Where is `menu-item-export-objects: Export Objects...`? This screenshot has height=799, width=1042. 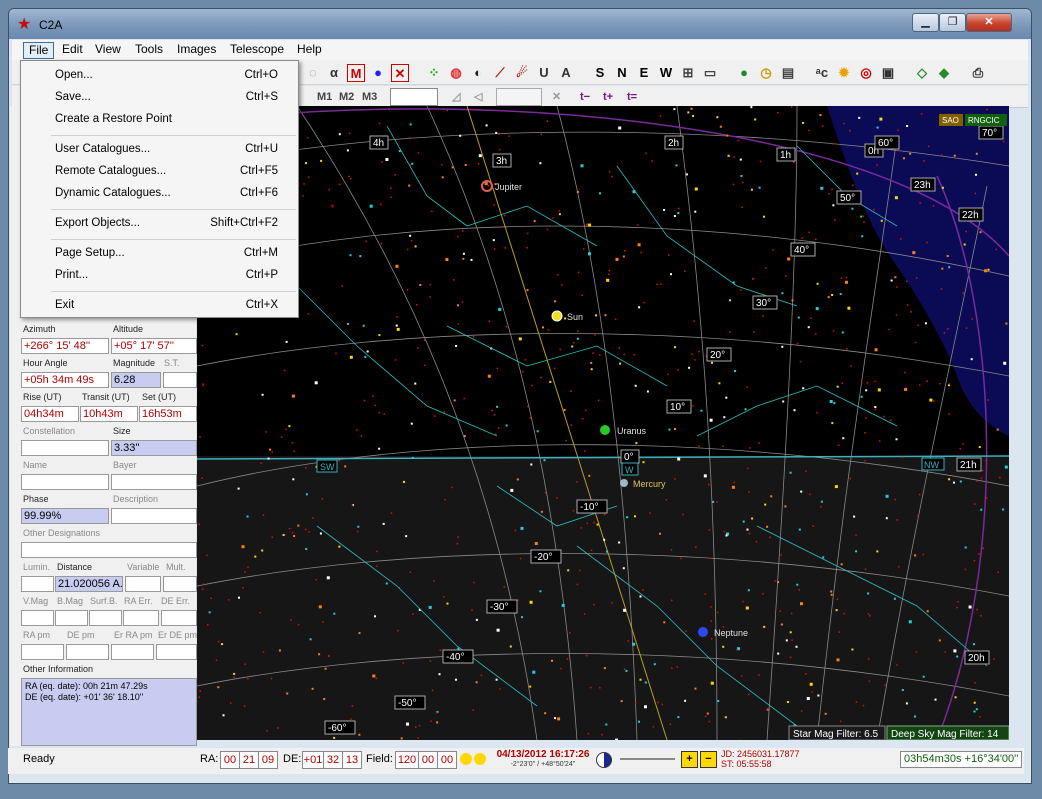 menu-item-export-objects: Export Objects... is located at coordinates (97, 223).